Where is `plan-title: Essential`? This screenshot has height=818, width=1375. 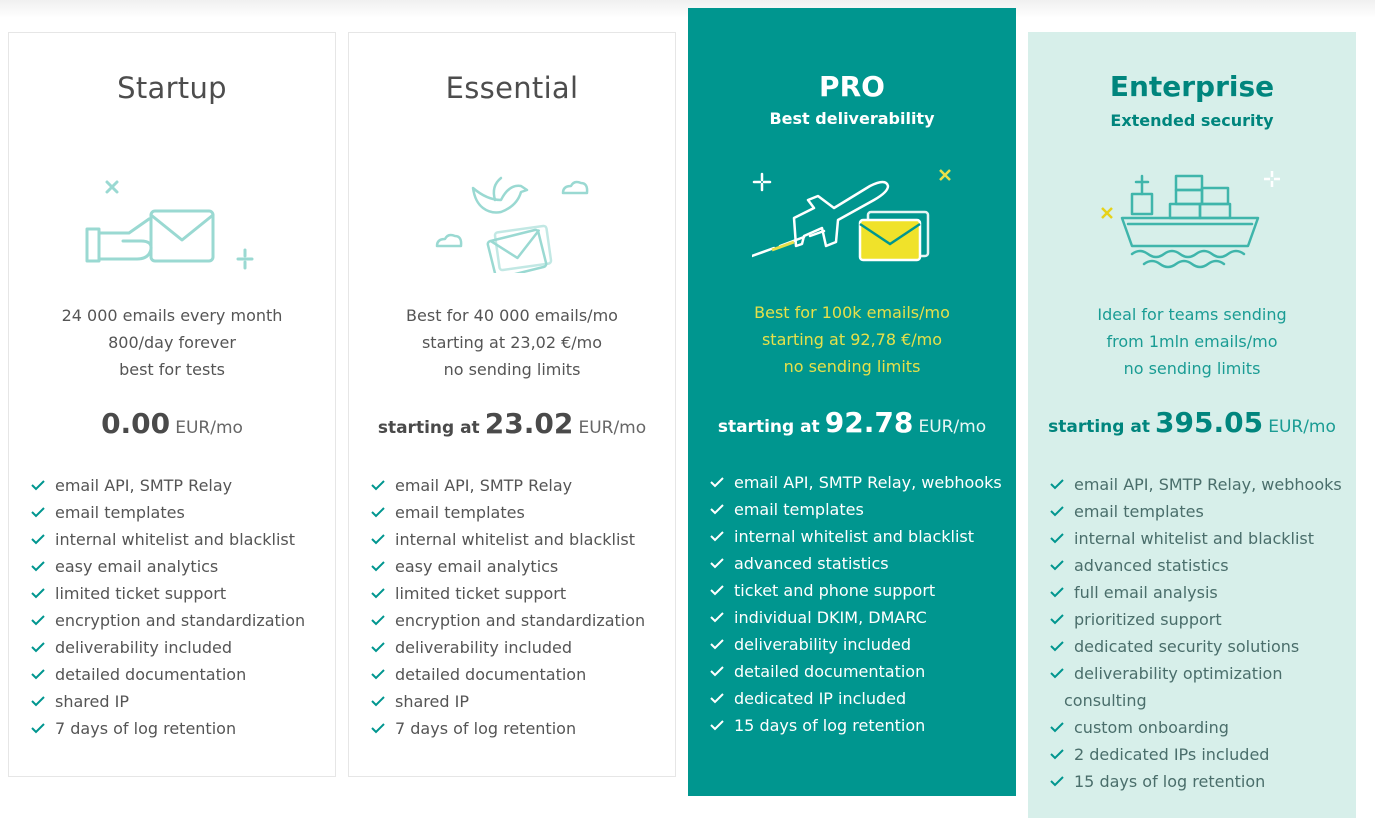 plan-title: Essential is located at coordinates (512, 88).